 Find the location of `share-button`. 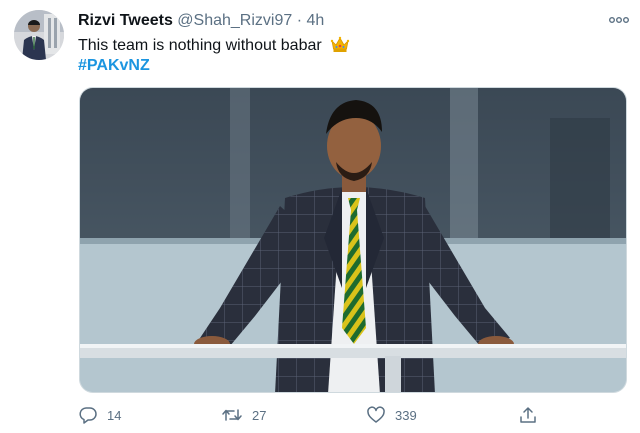

share-button is located at coordinates (528, 415).